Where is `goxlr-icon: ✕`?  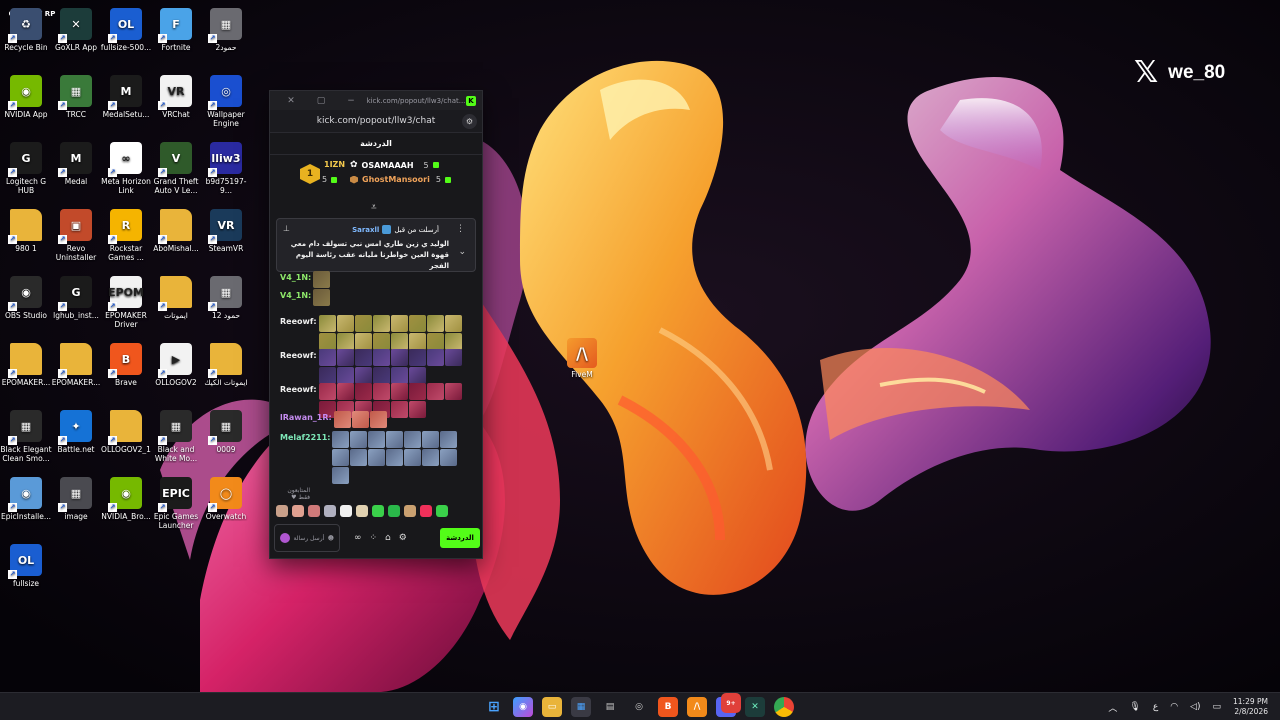 goxlr-icon: ✕ is located at coordinates (755, 707).